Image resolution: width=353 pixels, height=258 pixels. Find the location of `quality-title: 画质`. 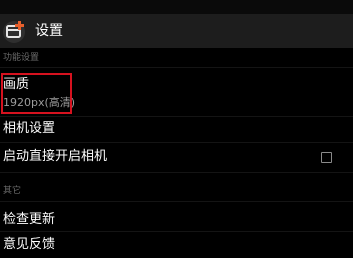

quality-title: 画质 is located at coordinates (16, 84).